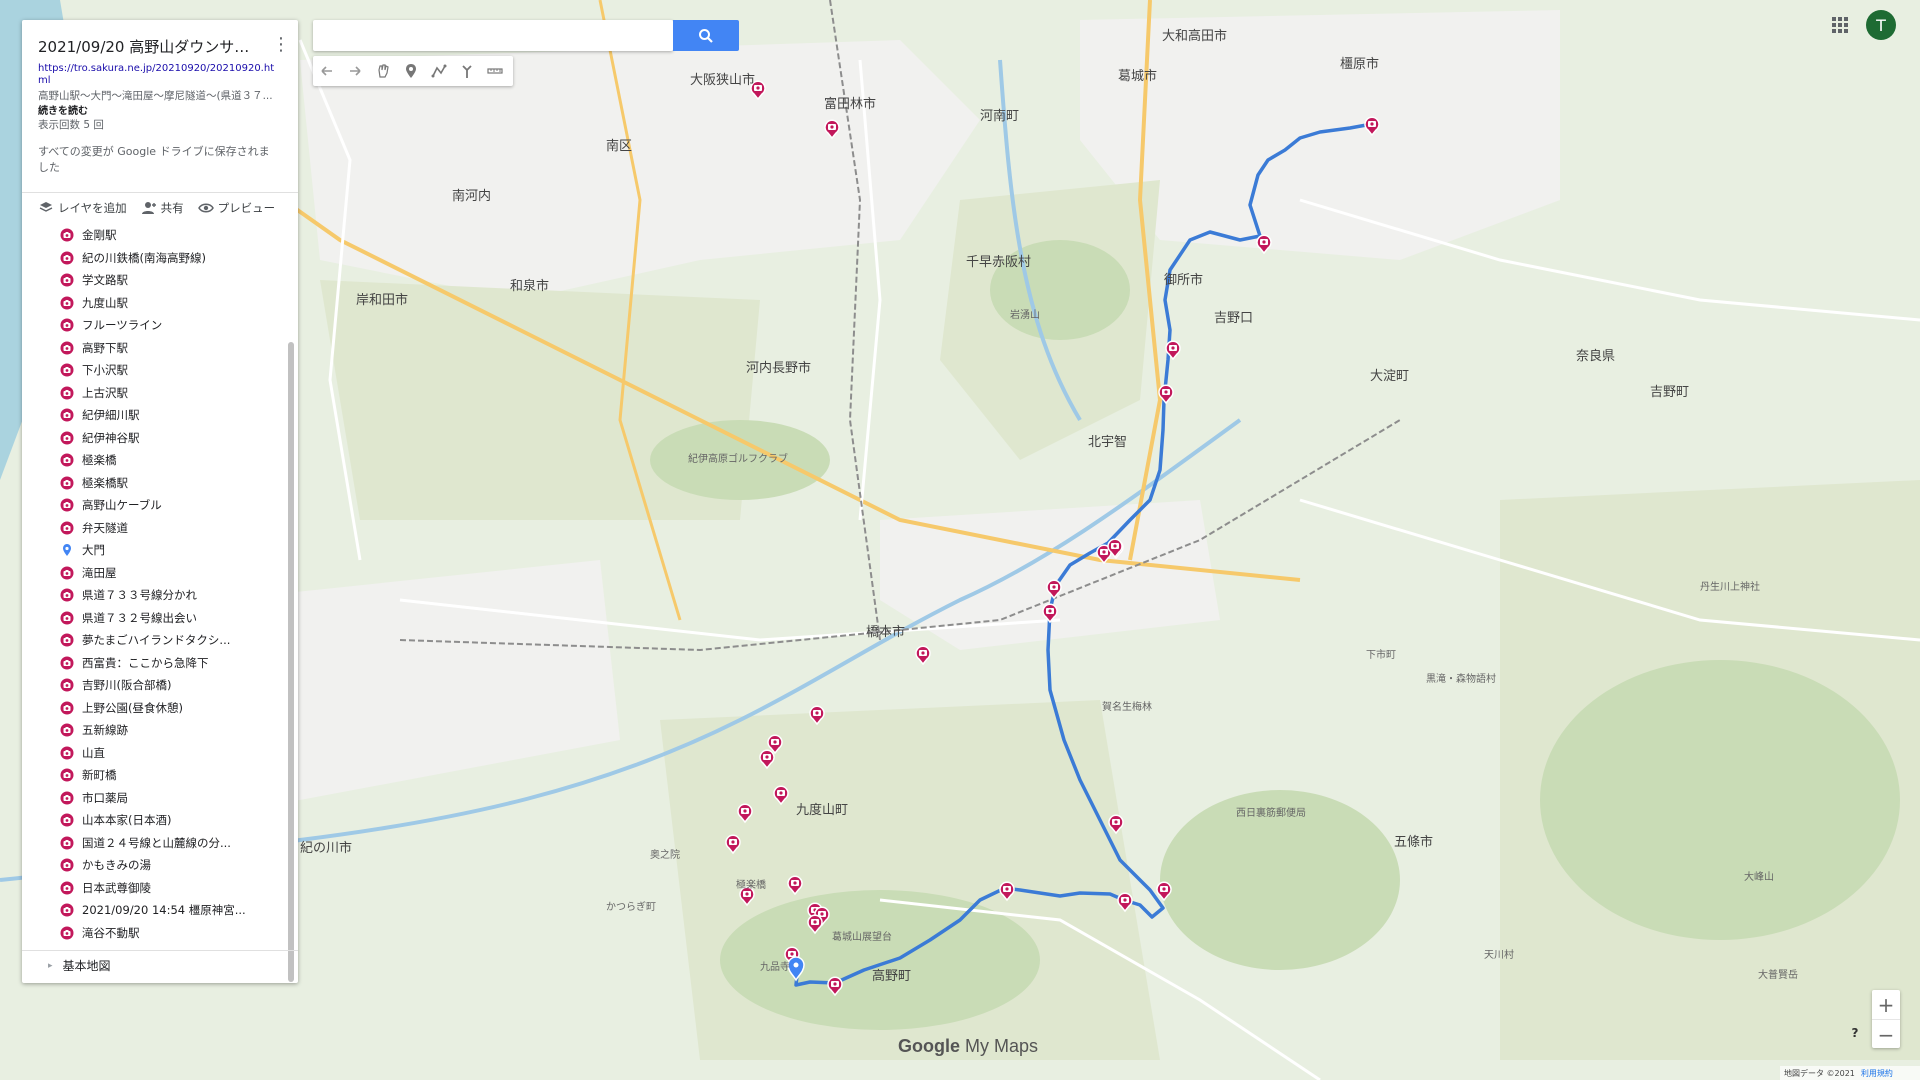  I want to click on list-scrollbar, so click(291, 662).